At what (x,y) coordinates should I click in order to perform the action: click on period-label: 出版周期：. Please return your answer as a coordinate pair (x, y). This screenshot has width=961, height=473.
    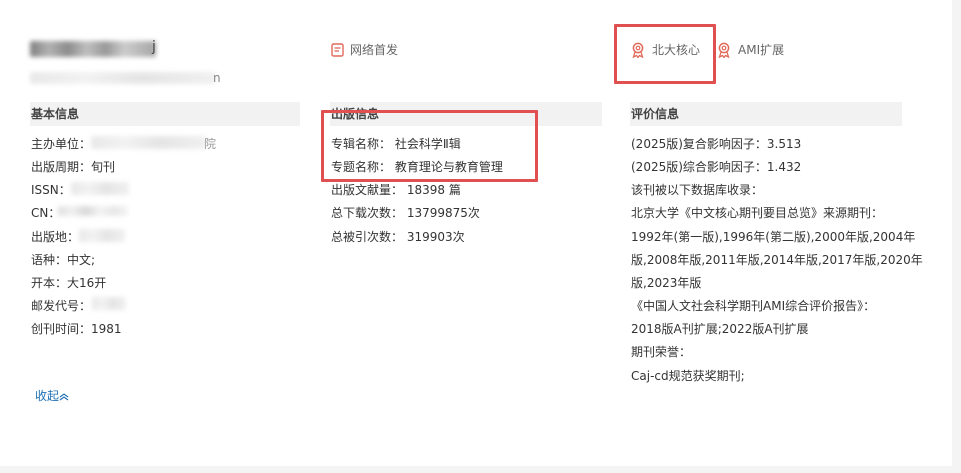
    Looking at the image, I should click on (61, 167).